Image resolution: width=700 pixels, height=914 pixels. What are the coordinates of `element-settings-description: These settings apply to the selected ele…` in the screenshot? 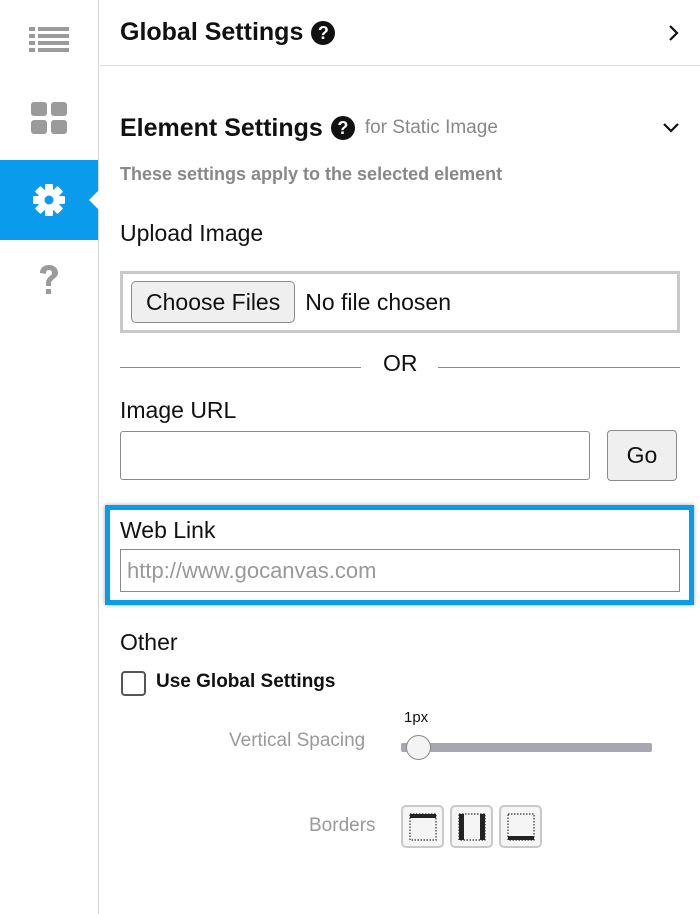 It's located at (311, 174).